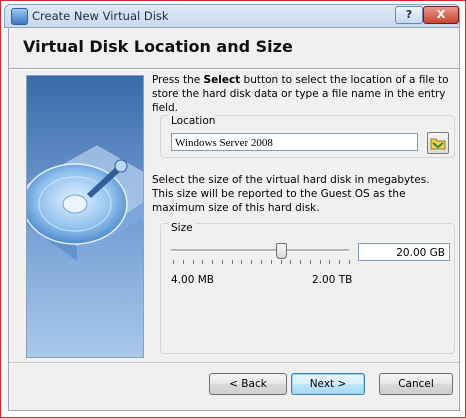 The height and width of the screenshot is (418, 466). What do you see at coordinates (234, 362) in the screenshot?
I see `footer-divider` at bounding box center [234, 362].